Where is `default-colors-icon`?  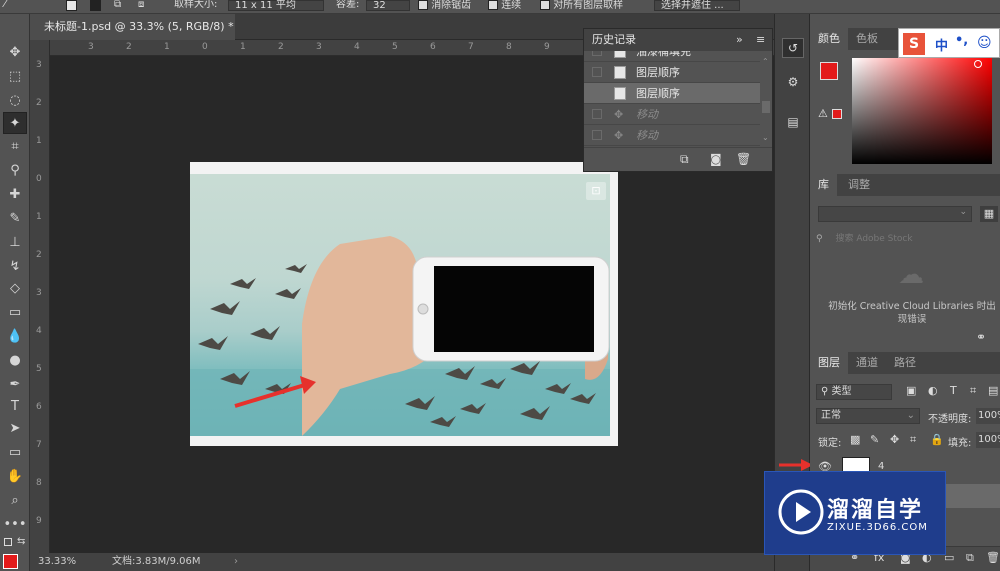 default-colors-icon is located at coordinates (8, 542).